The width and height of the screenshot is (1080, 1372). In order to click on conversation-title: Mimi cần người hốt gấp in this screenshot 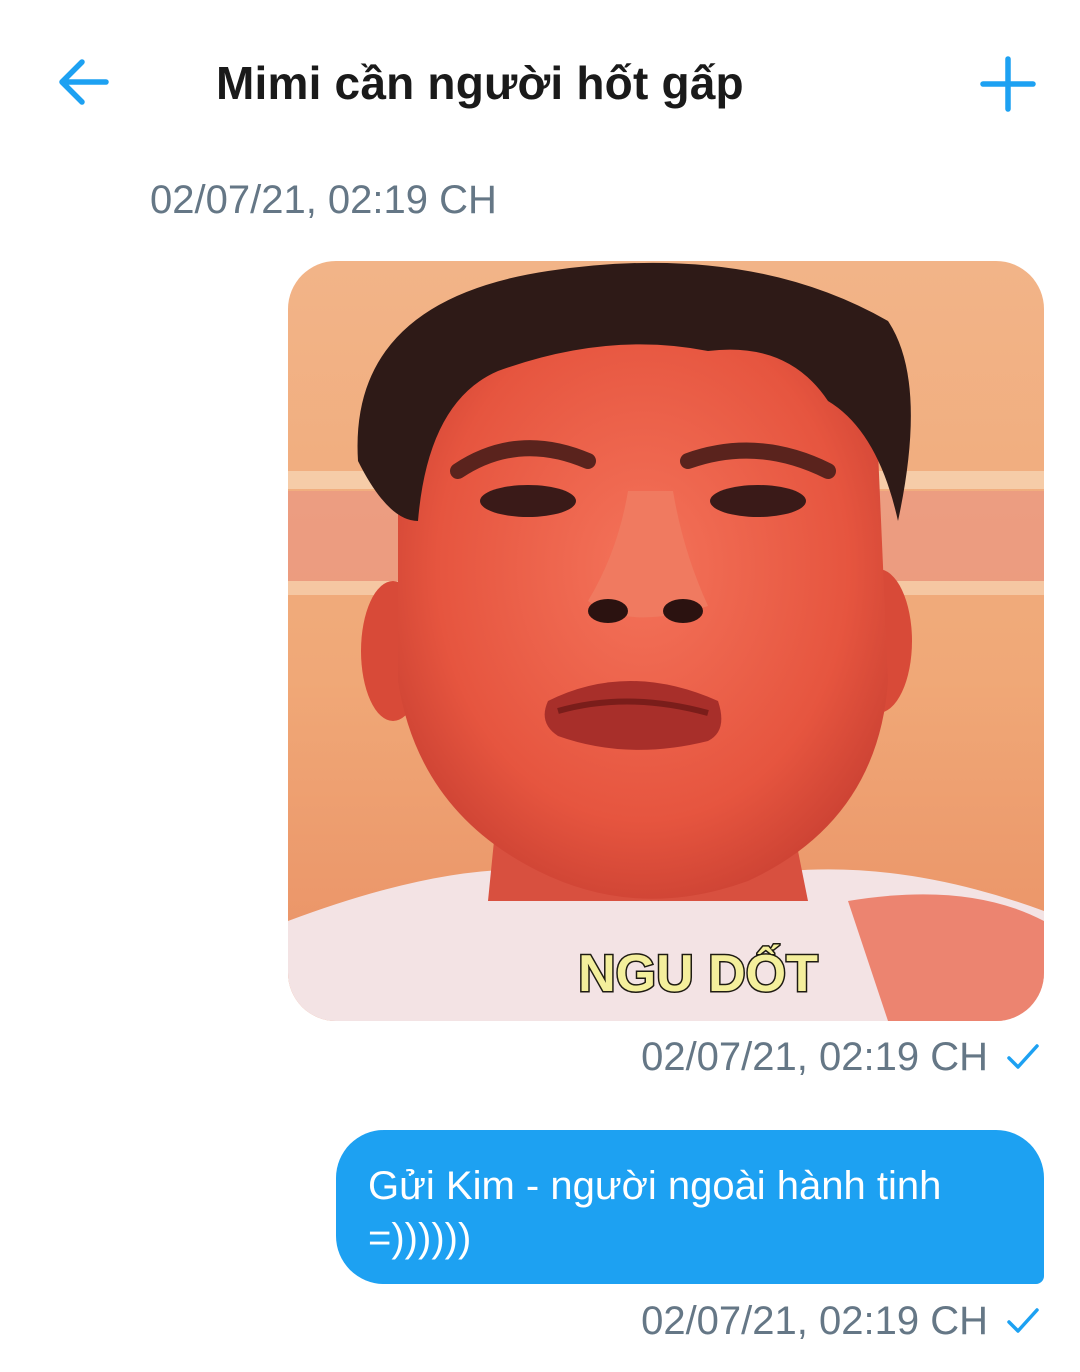, I will do `click(480, 83)`.